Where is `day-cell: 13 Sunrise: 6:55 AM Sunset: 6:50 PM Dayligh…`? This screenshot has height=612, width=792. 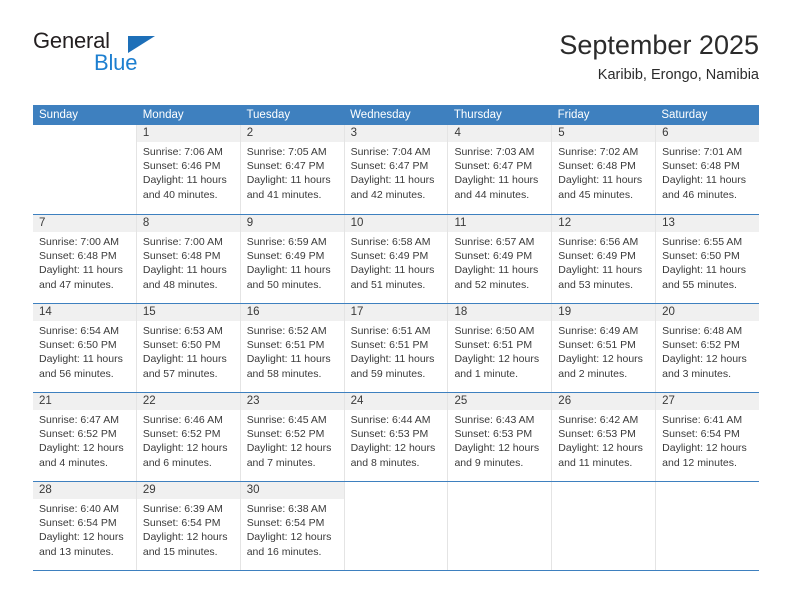
day-cell: 13 Sunrise: 6:55 AM Sunset: 6:50 PM Dayligh… is located at coordinates (707, 259).